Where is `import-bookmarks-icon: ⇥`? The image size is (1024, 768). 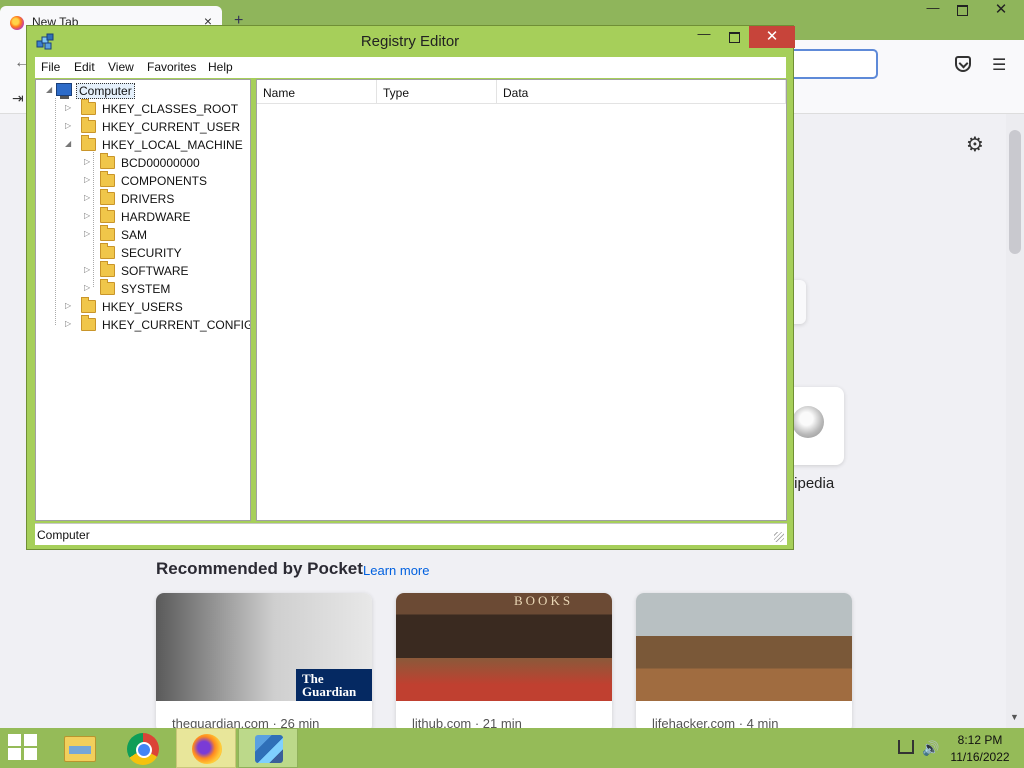
import-bookmarks-icon: ⇥ is located at coordinates (18, 98).